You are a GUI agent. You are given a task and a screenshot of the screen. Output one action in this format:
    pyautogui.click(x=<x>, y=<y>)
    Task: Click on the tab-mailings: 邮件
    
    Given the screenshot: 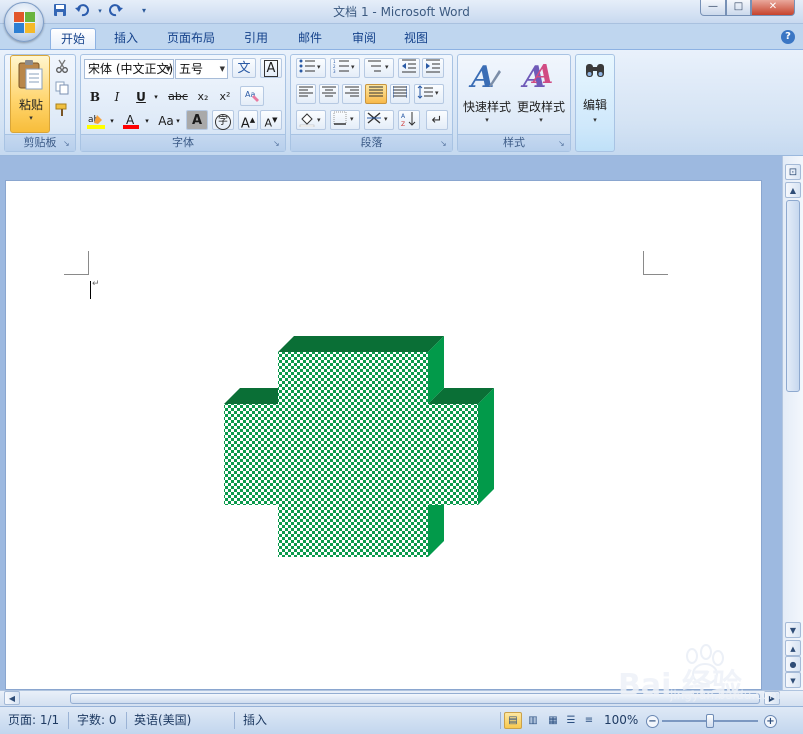 What is the action you would take?
    pyautogui.click(x=310, y=39)
    